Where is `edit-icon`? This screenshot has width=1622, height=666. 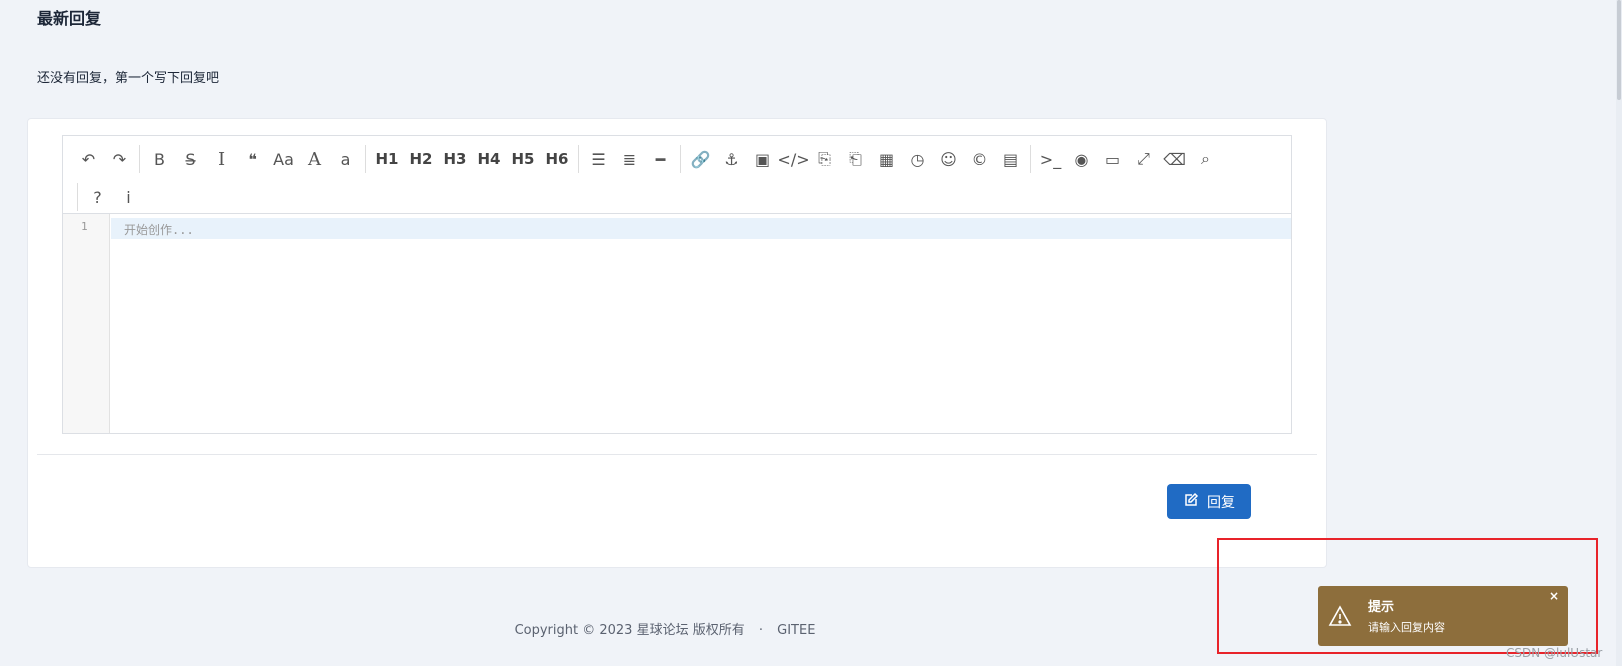 edit-icon is located at coordinates (1191, 502).